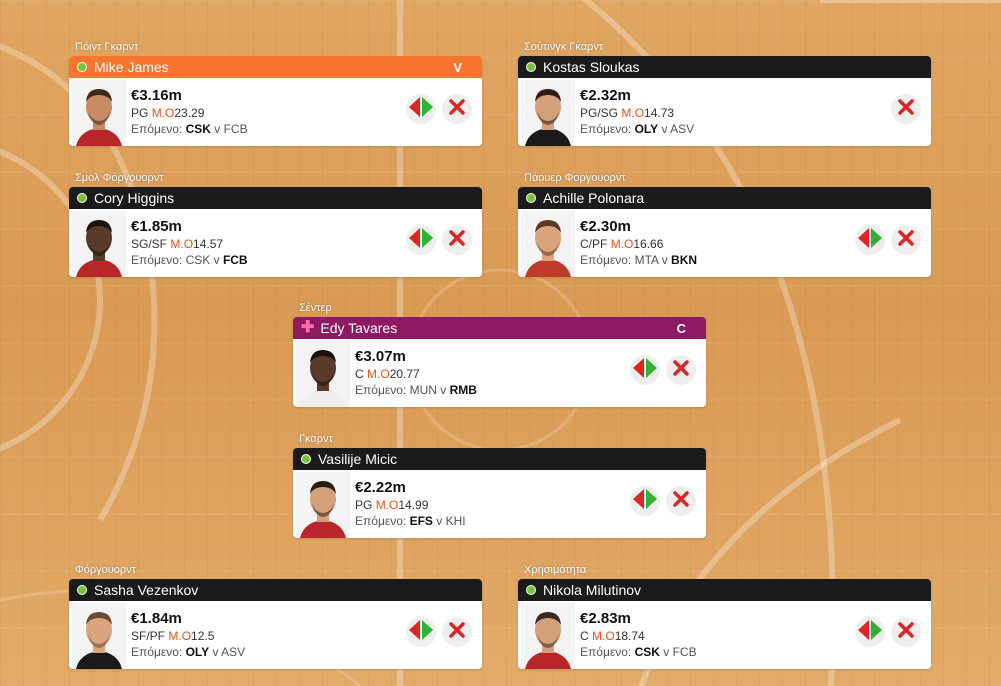 The height and width of the screenshot is (686, 1001). Describe the element at coordinates (499, 459) in the screenshot. I see `player-card-header: Vasilije Micic` at that location.